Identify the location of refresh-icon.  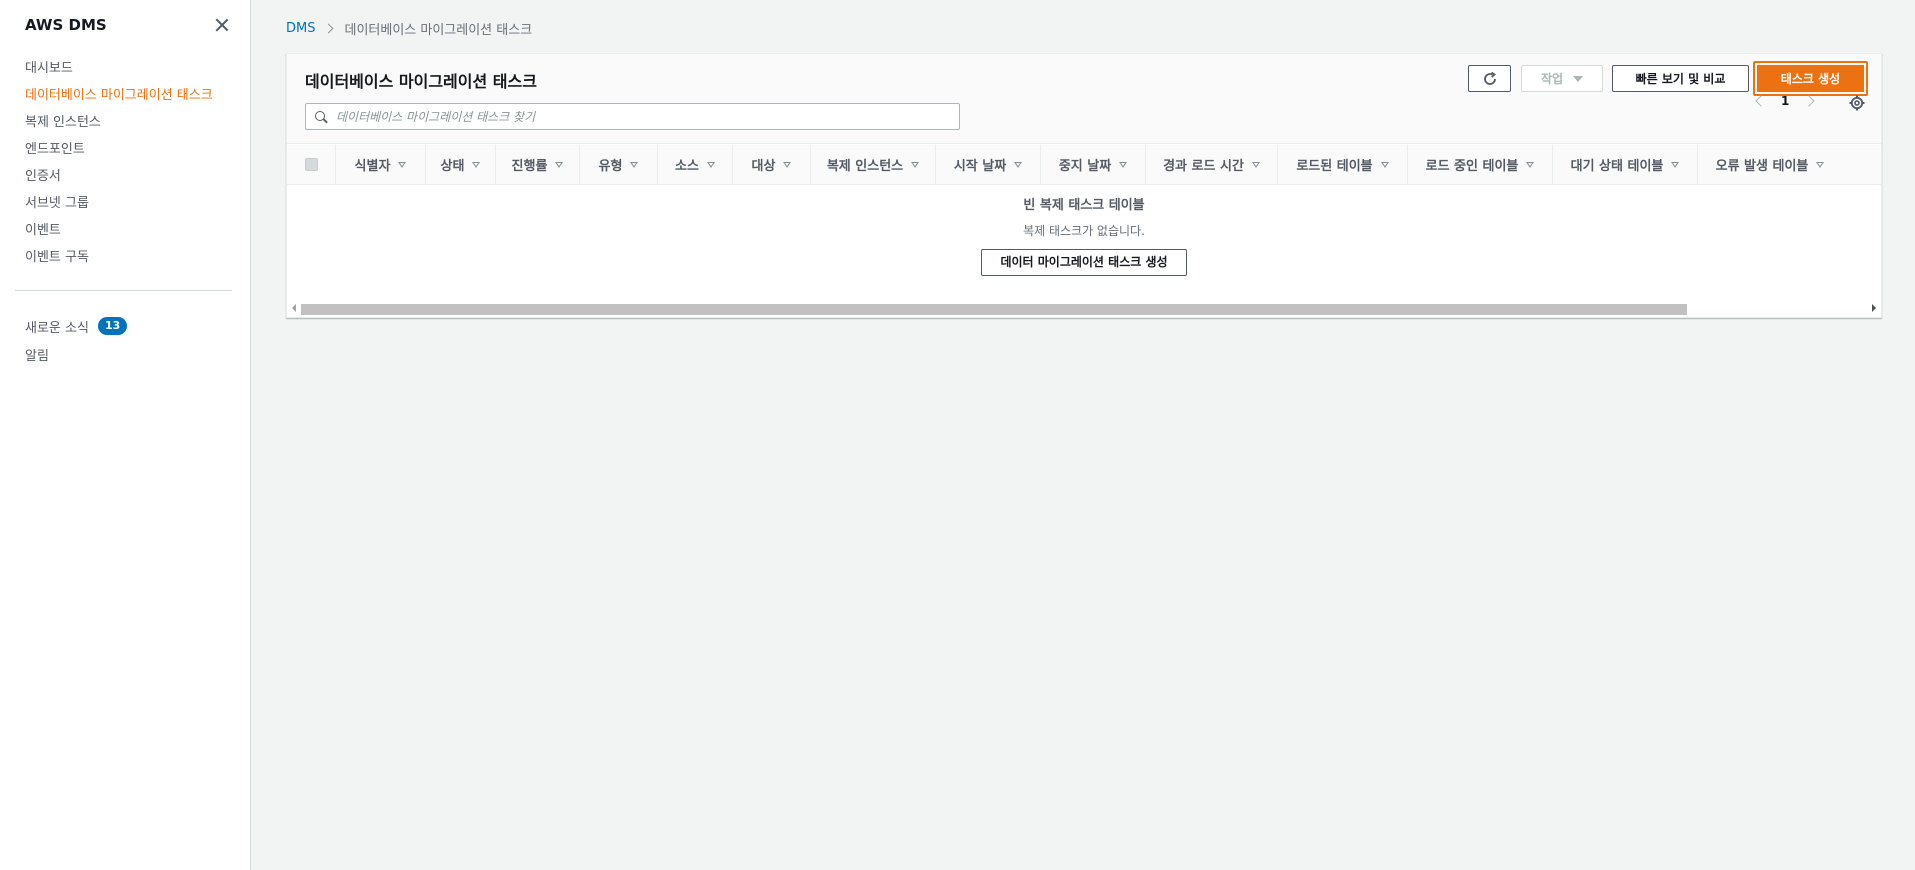
(1489, 78).